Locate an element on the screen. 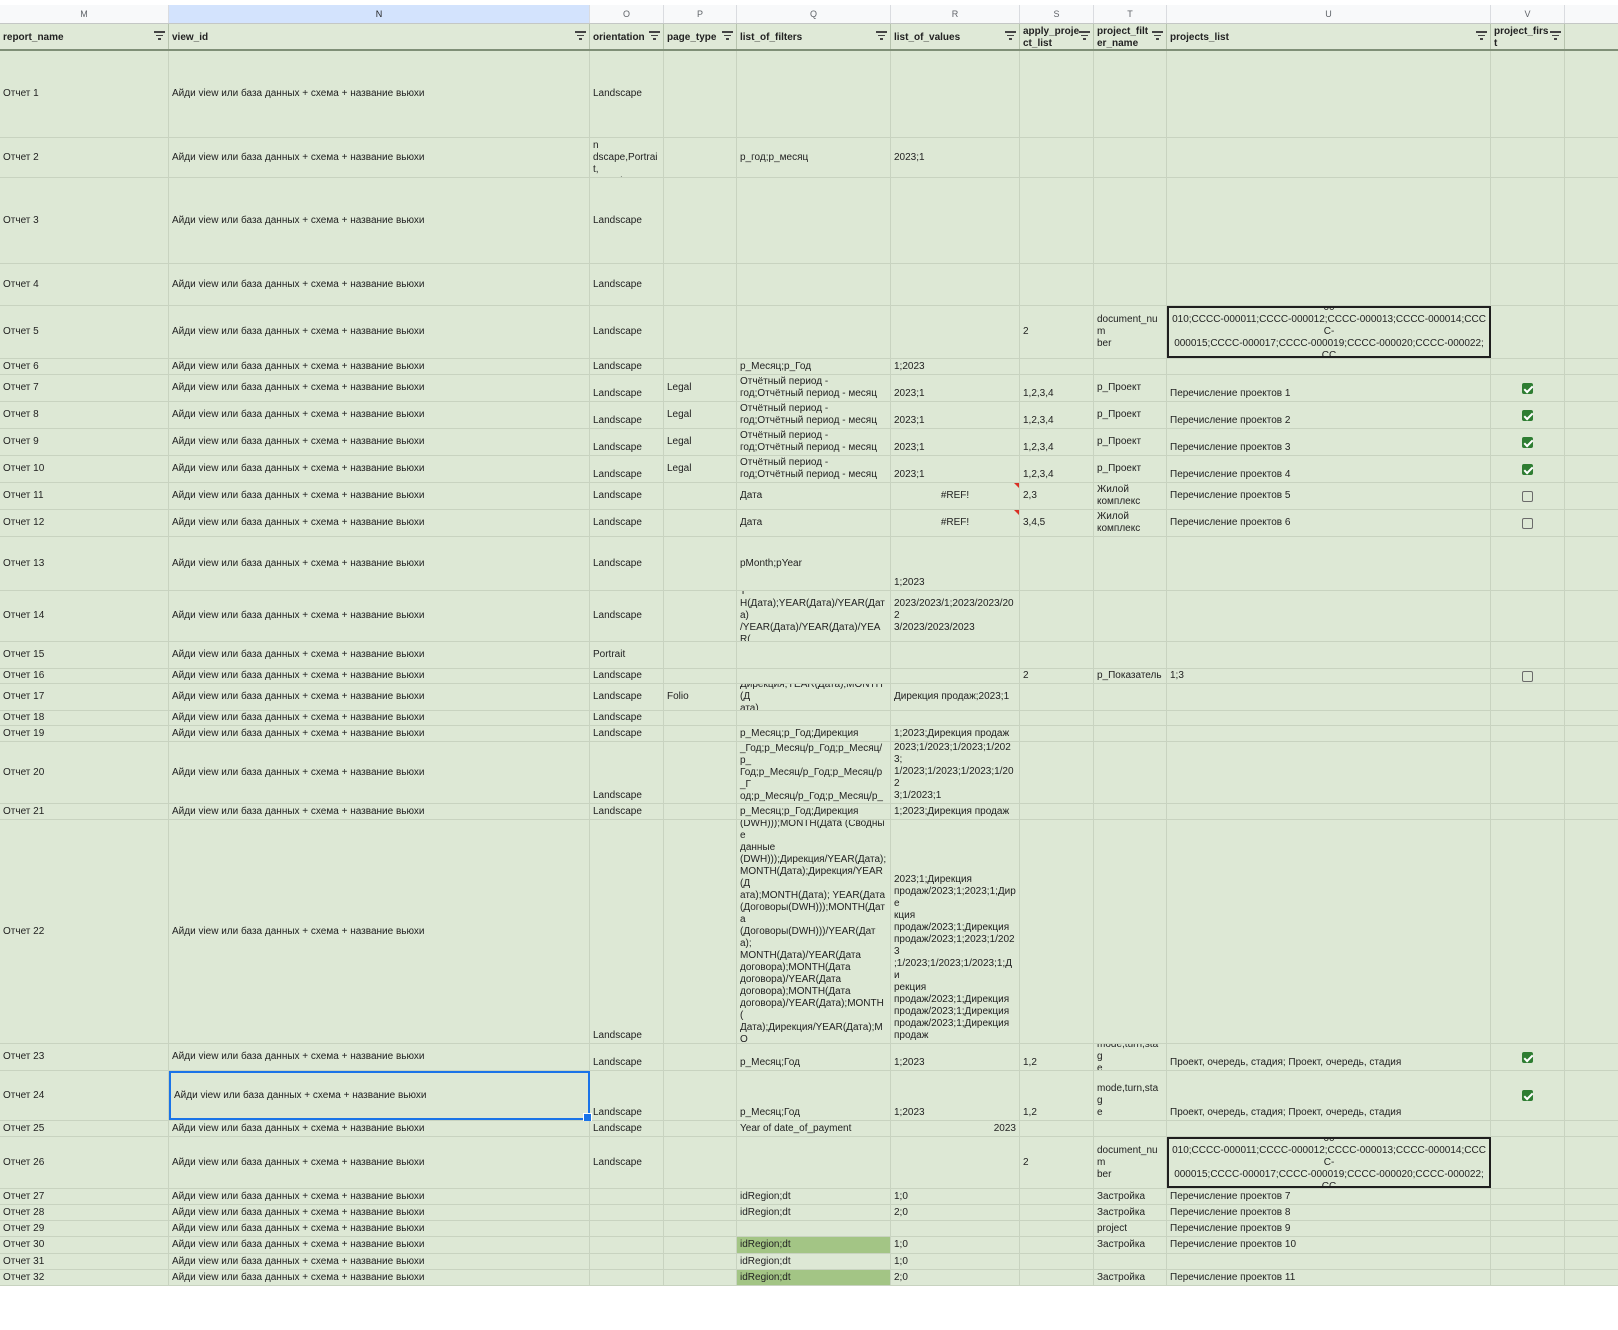 The height and width of the screenshot is (1330, 1618). cell-report-name: Отчет 29 is located at coordinates (84, 1228).